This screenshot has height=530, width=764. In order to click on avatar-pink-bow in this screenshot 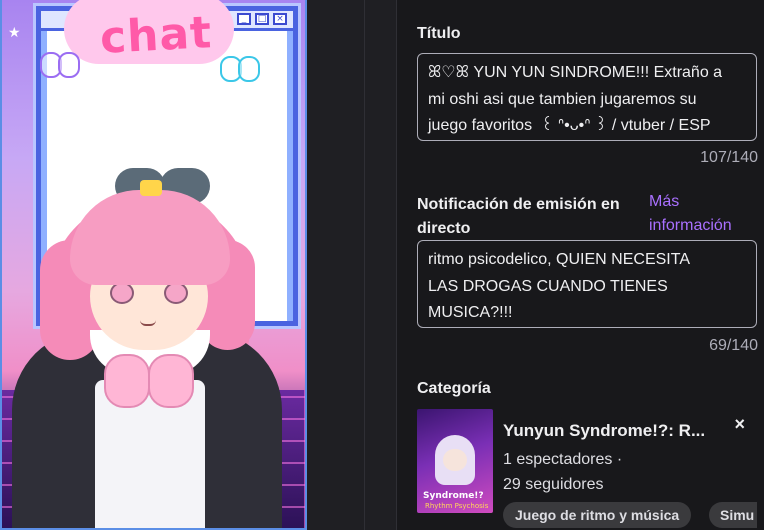, I will do `click(149, 380)`.